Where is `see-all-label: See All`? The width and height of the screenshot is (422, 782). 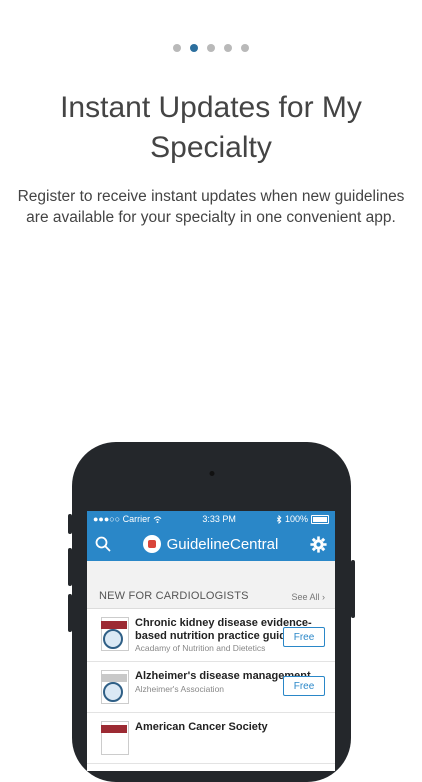 see-all-label: See All is located at coordinates (305, 597).